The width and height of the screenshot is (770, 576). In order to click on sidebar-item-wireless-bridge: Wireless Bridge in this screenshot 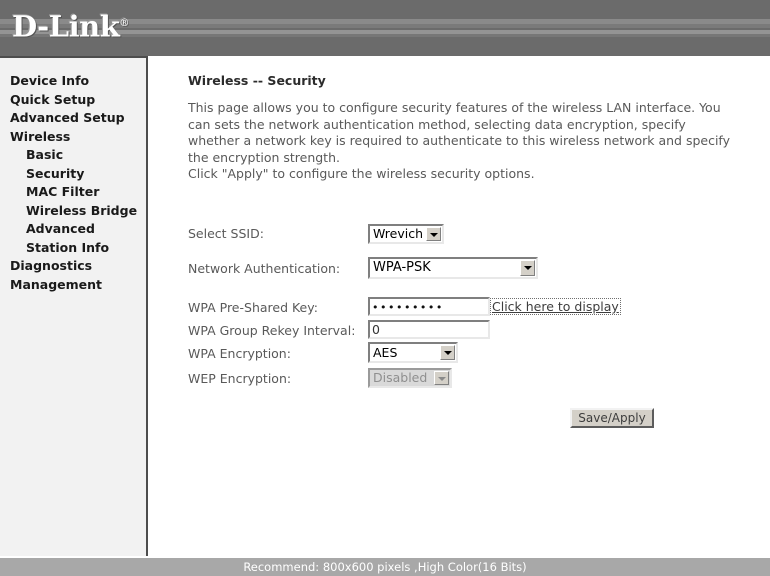, I will do `click(73, 211)`.